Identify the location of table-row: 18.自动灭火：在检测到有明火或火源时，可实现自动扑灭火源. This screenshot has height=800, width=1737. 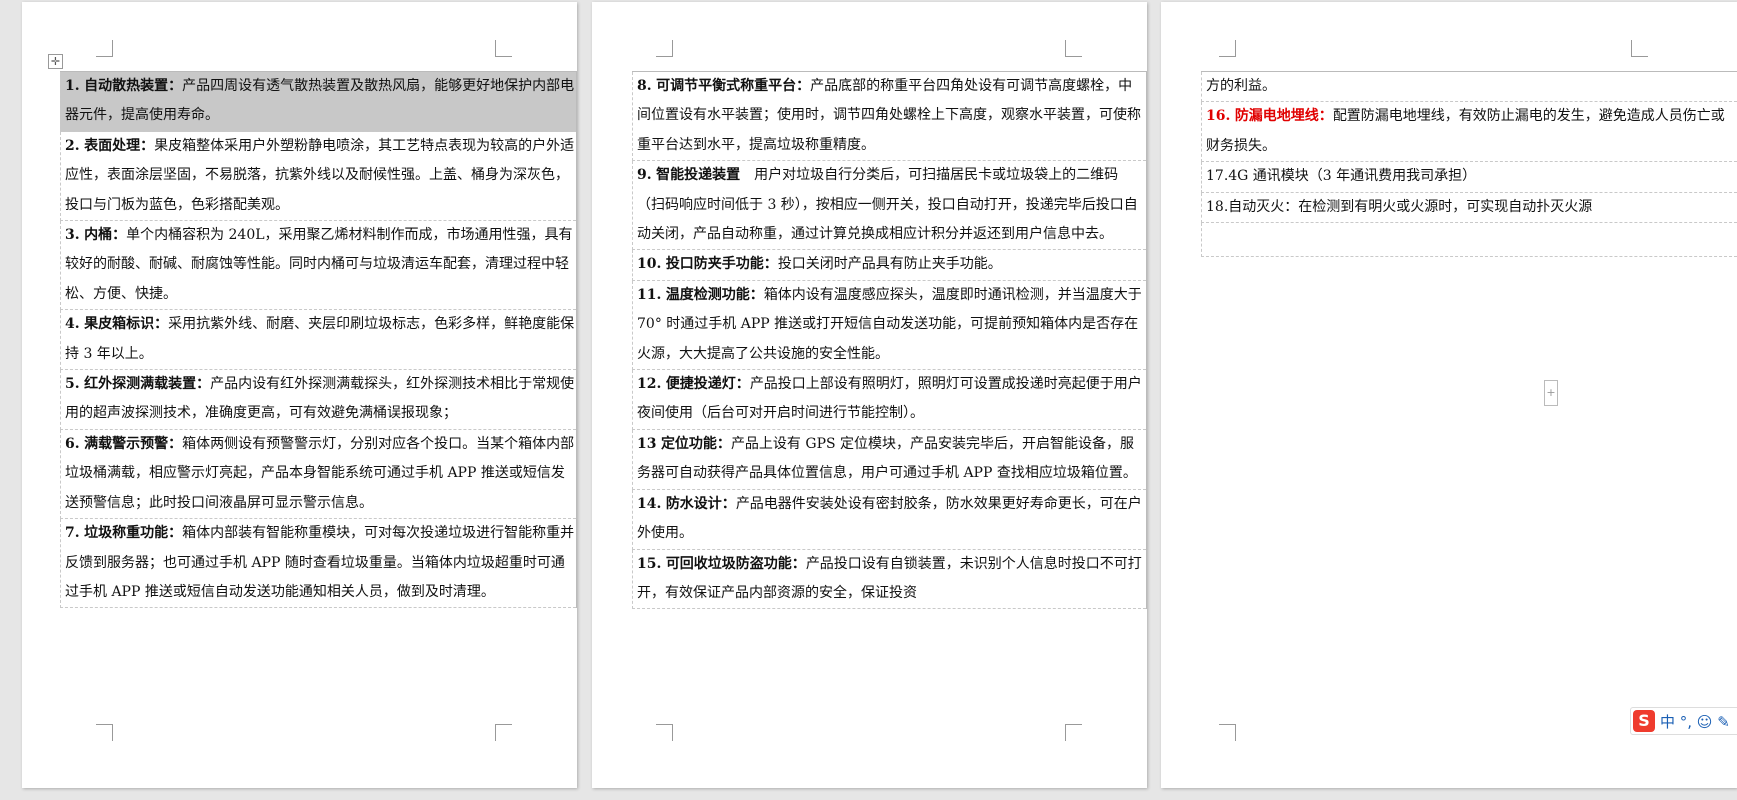
(1469, 208).